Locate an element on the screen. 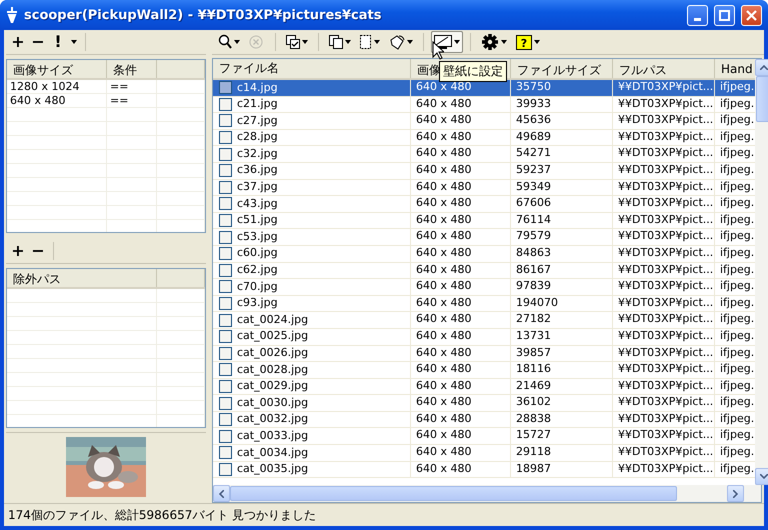 Image resolution: width=768 pixels, height=530 pixels. table-cell: 35750 is located at coordinates (562, 88).